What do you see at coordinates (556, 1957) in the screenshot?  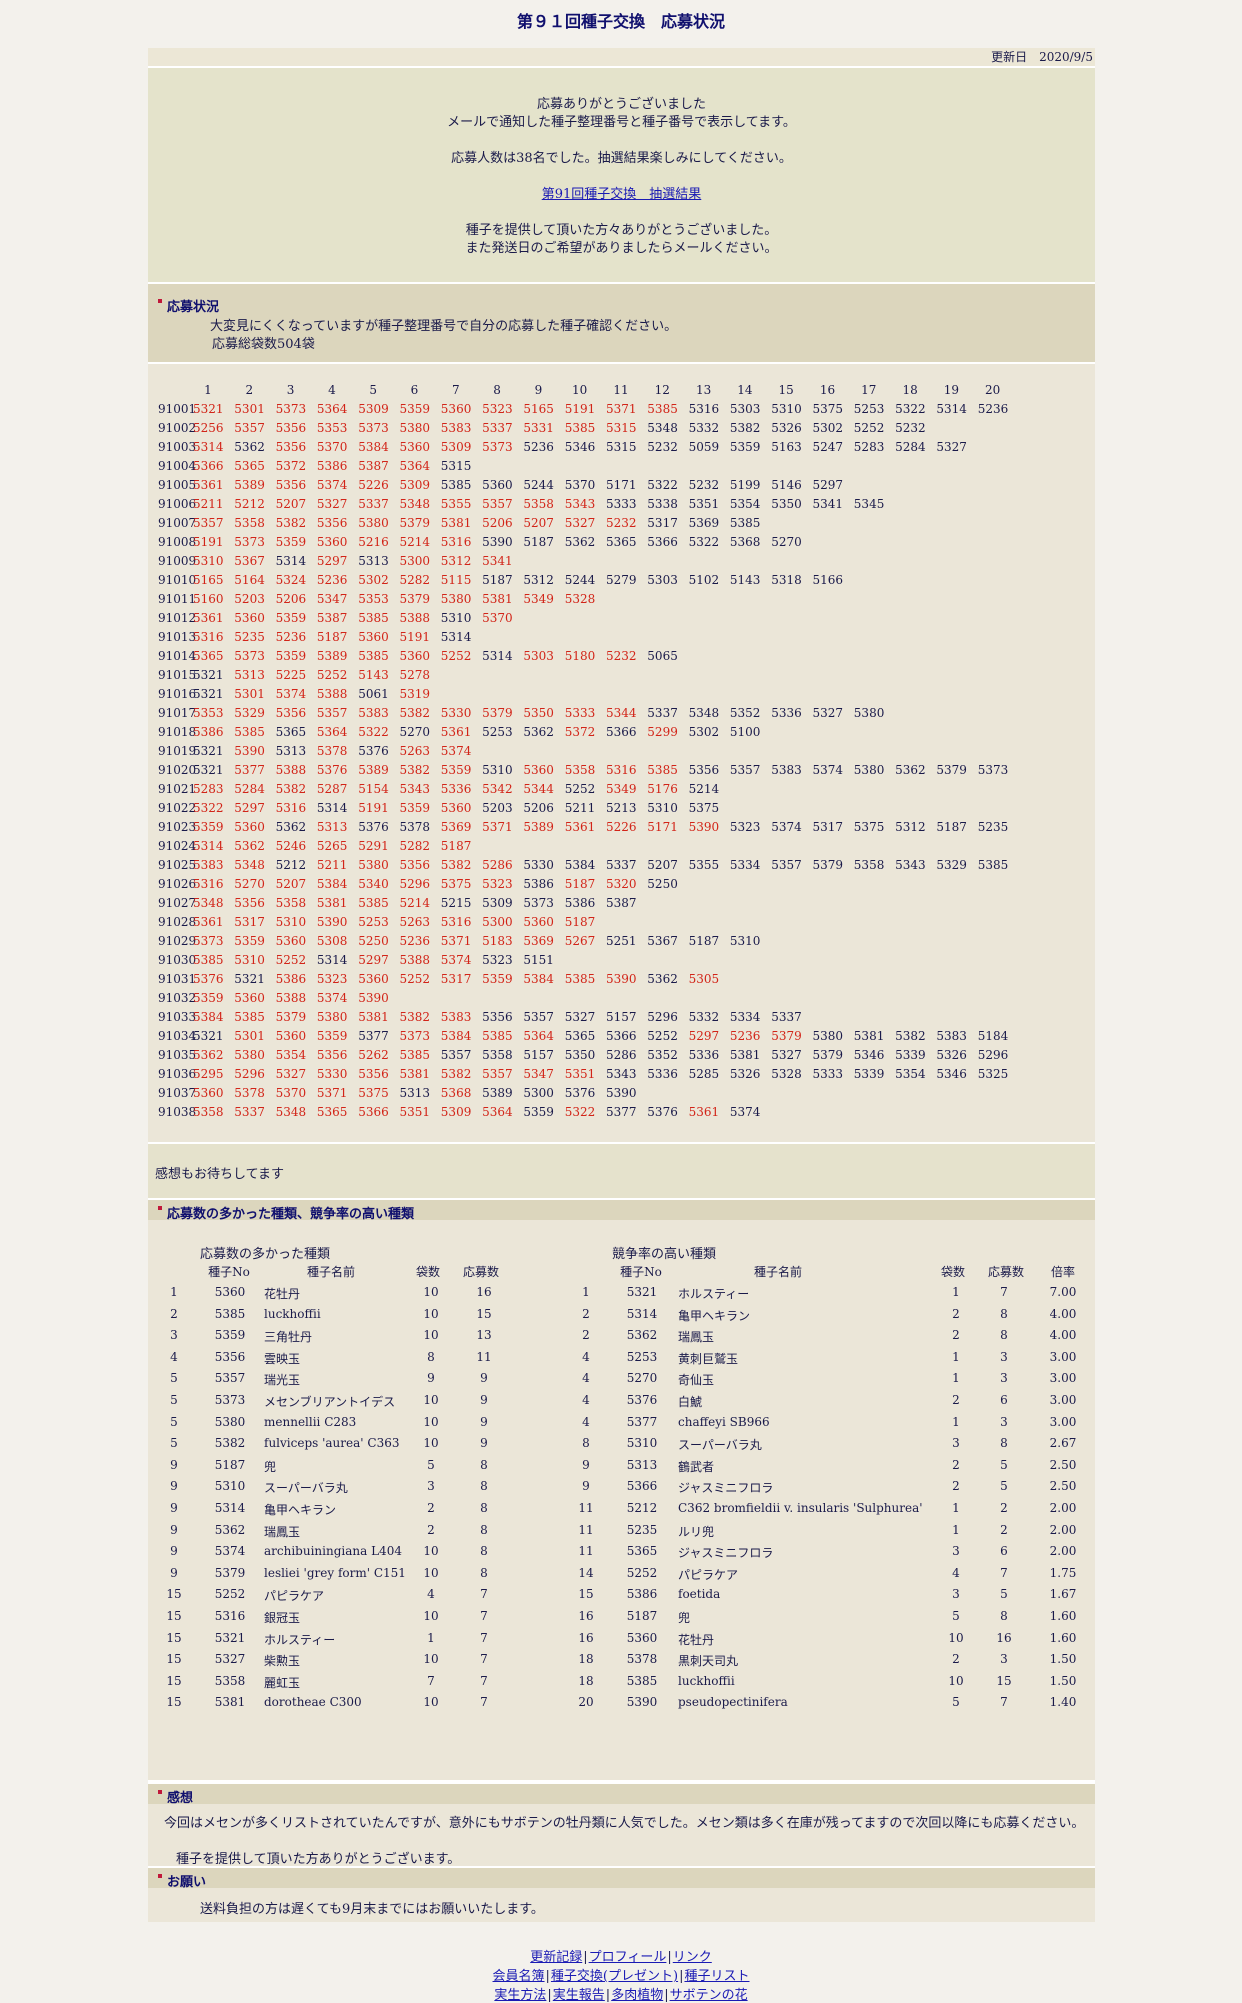 I see `nav-link: 更新記録` at bounding box center [556, 1957].